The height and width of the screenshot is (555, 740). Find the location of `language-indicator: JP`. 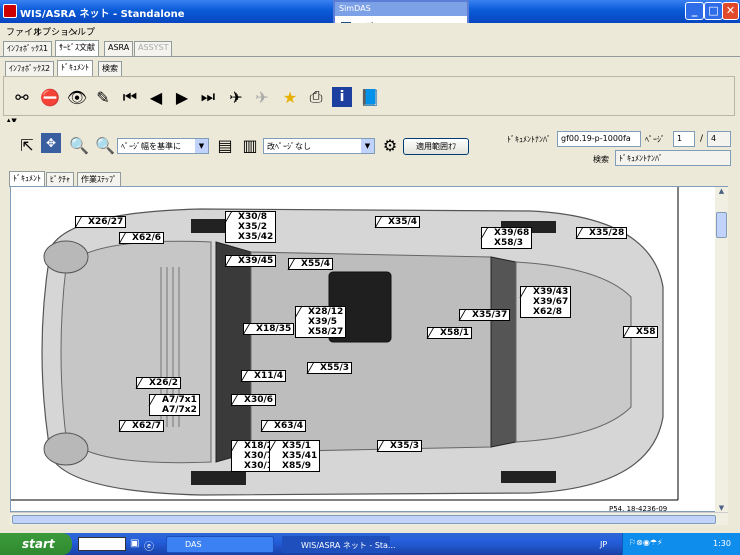

language-indicator: JP is located at coordinates (603, 544).